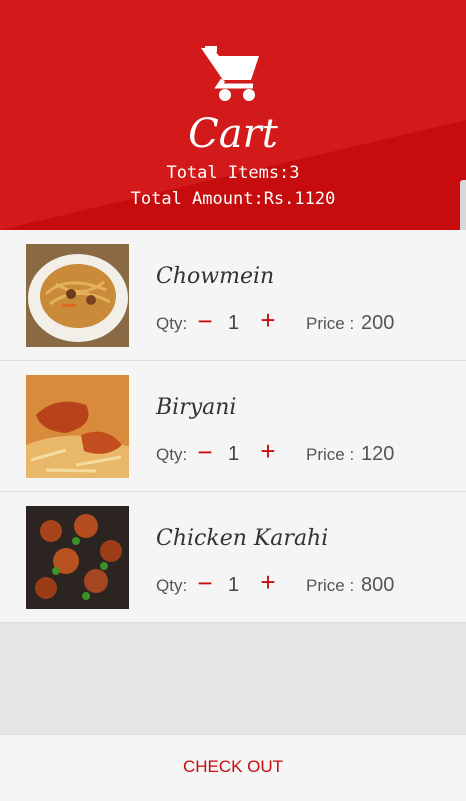  I want to click on item-name: Biryani, so click(196, 407).